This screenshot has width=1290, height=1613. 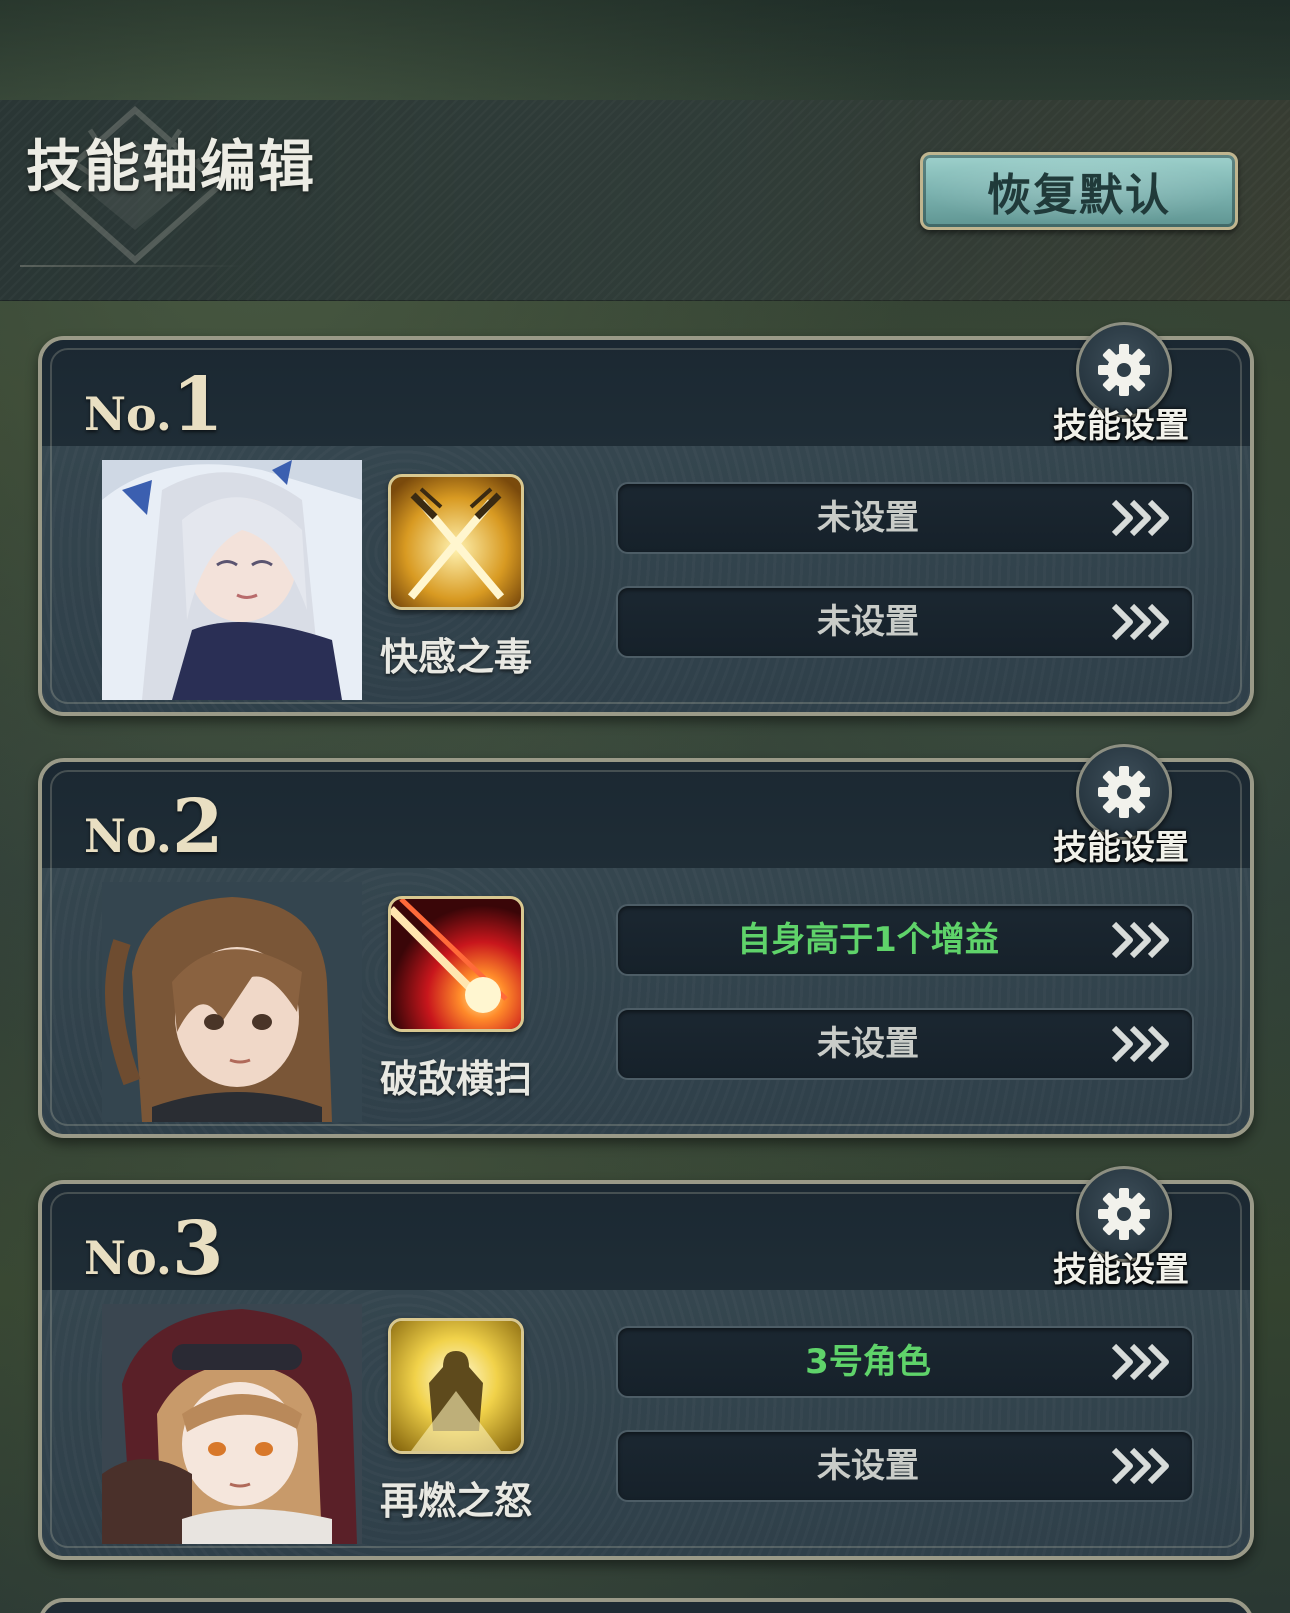 I want to click on red-slash-icon, so click(x=456, y=964).